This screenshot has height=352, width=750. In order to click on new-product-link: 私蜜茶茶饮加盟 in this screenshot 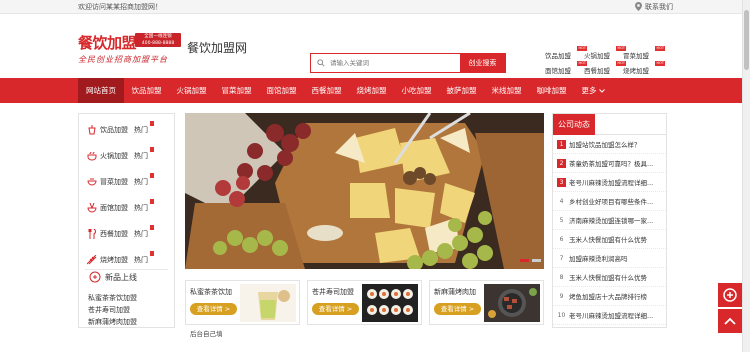, I will do `click(112, 298)`.